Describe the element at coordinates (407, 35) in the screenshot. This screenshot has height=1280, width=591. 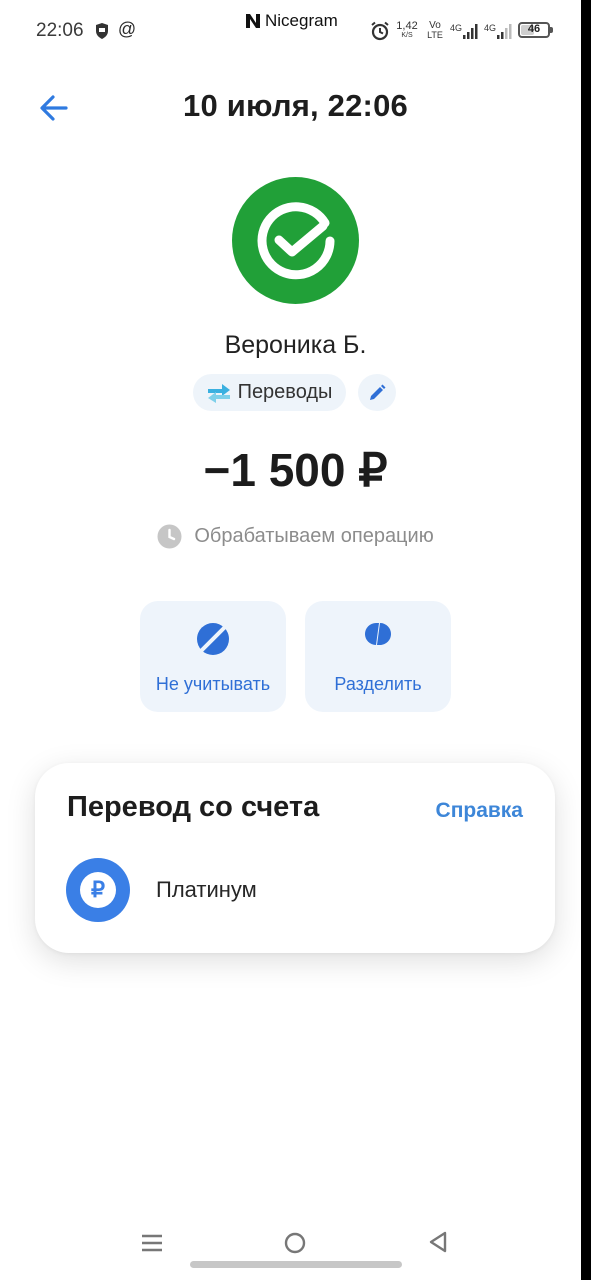
I see `net-speed-unit: K/S` at that location.